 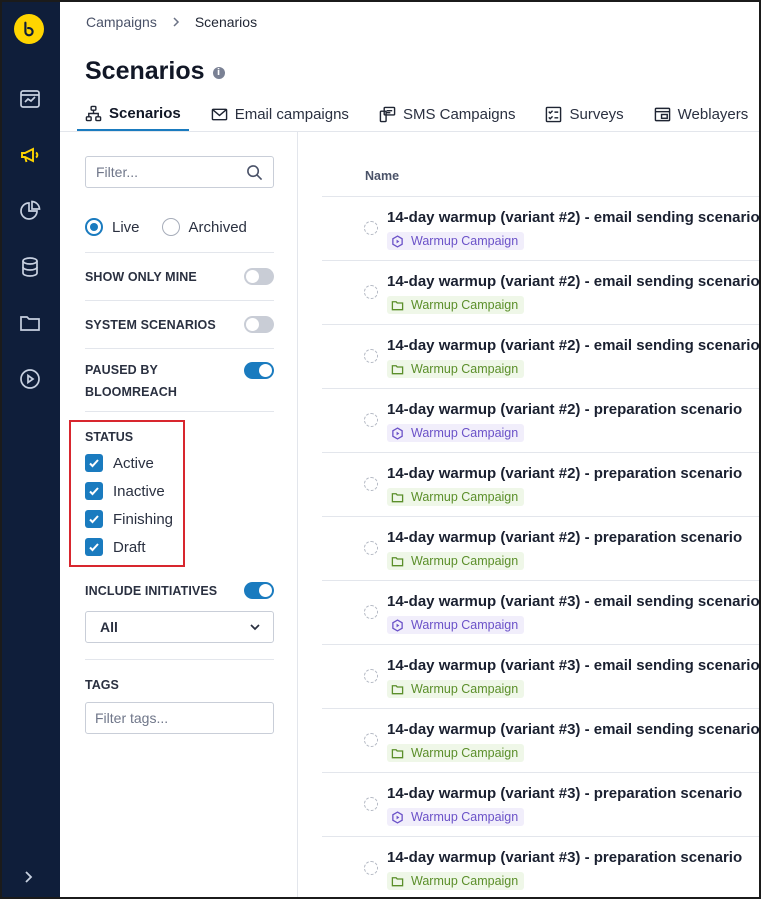 What do you see at coordinates (259, 590) in the screenshot?
I see `include-initiatives-toggle` at bounding box center [259, 590].